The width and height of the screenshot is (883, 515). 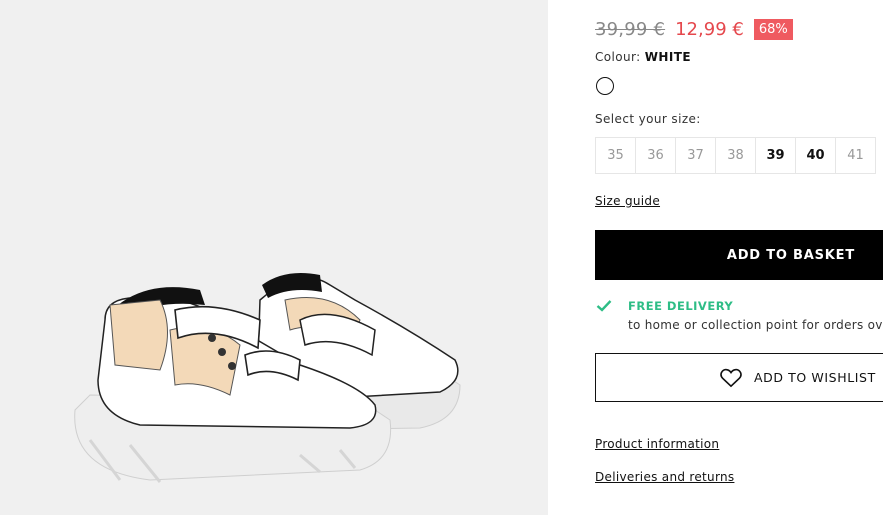 What do you see at coordinates (604, 306) in the screenshot?
I see `check-icon` at bounding box center [604, 306].